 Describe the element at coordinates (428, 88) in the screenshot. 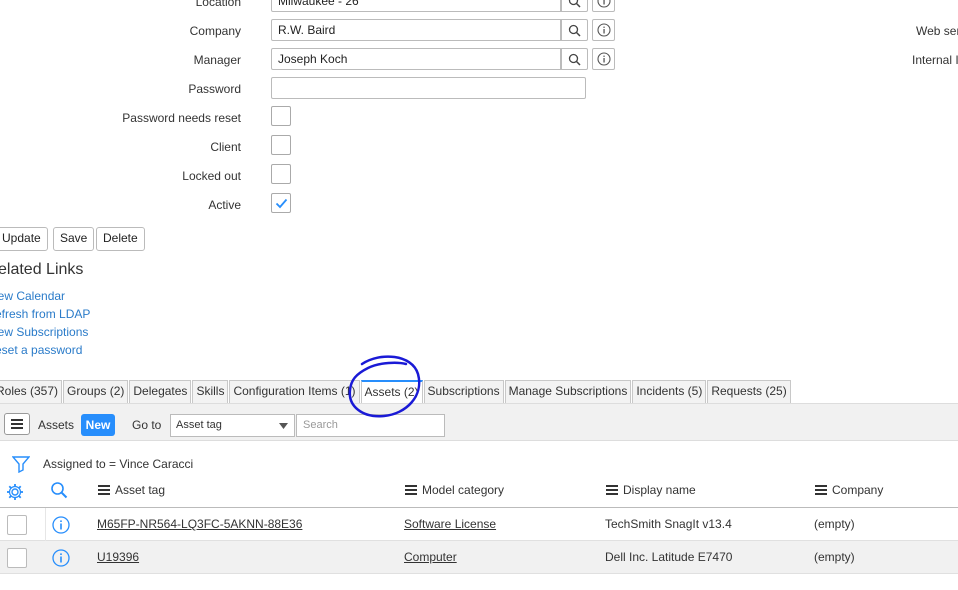

I see `password-field` at that location.